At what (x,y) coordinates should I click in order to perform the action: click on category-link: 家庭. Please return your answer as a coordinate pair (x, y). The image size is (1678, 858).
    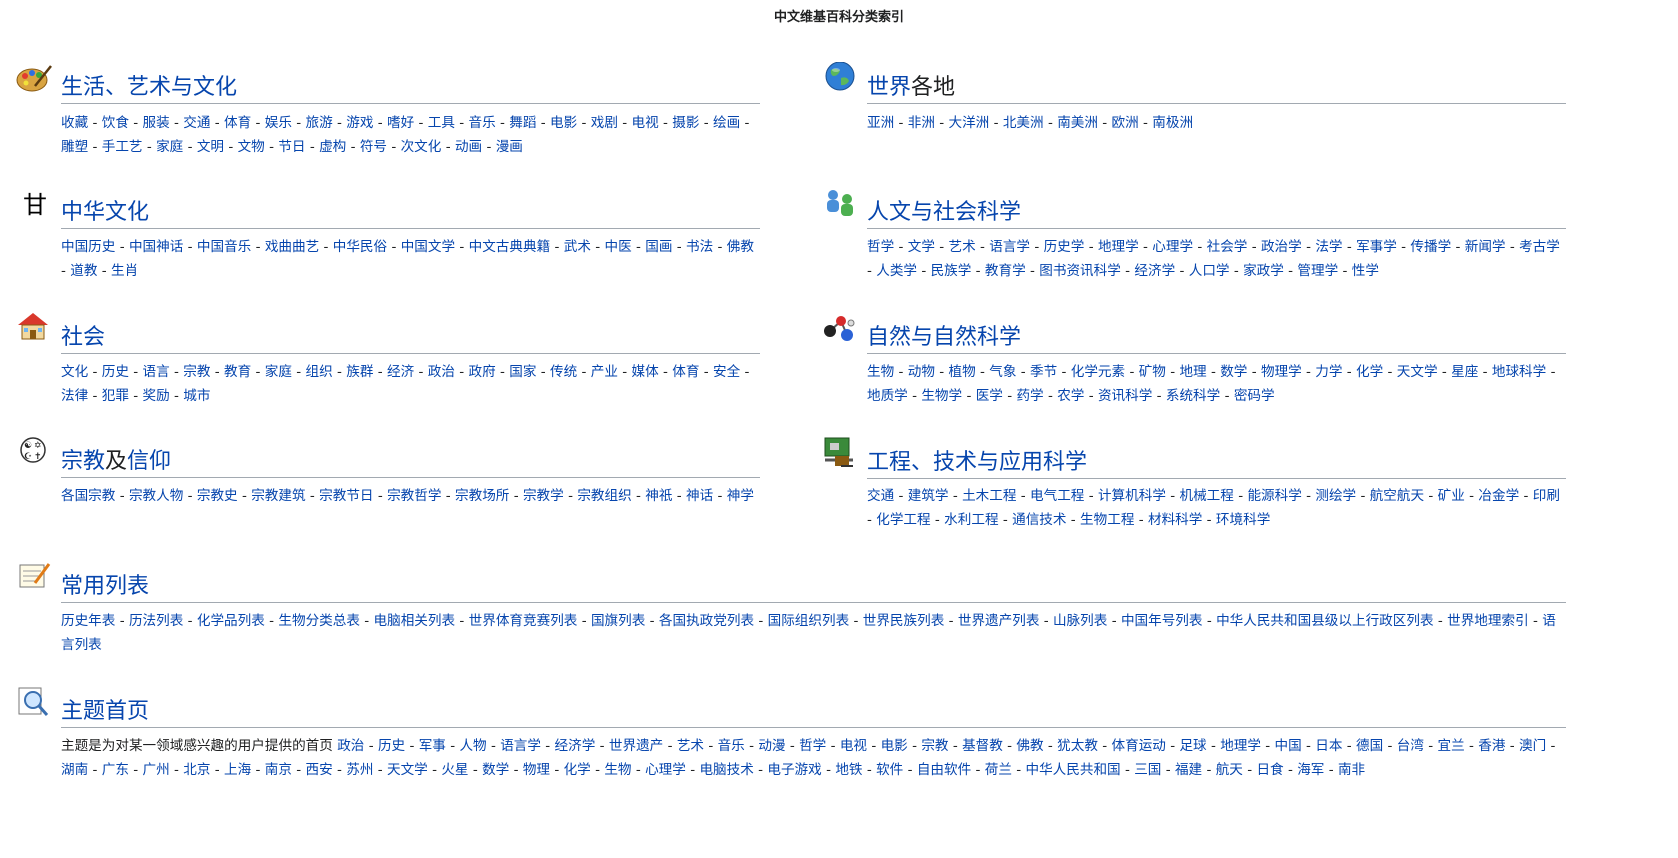
    Looking at the image, I should click on (278, 372).